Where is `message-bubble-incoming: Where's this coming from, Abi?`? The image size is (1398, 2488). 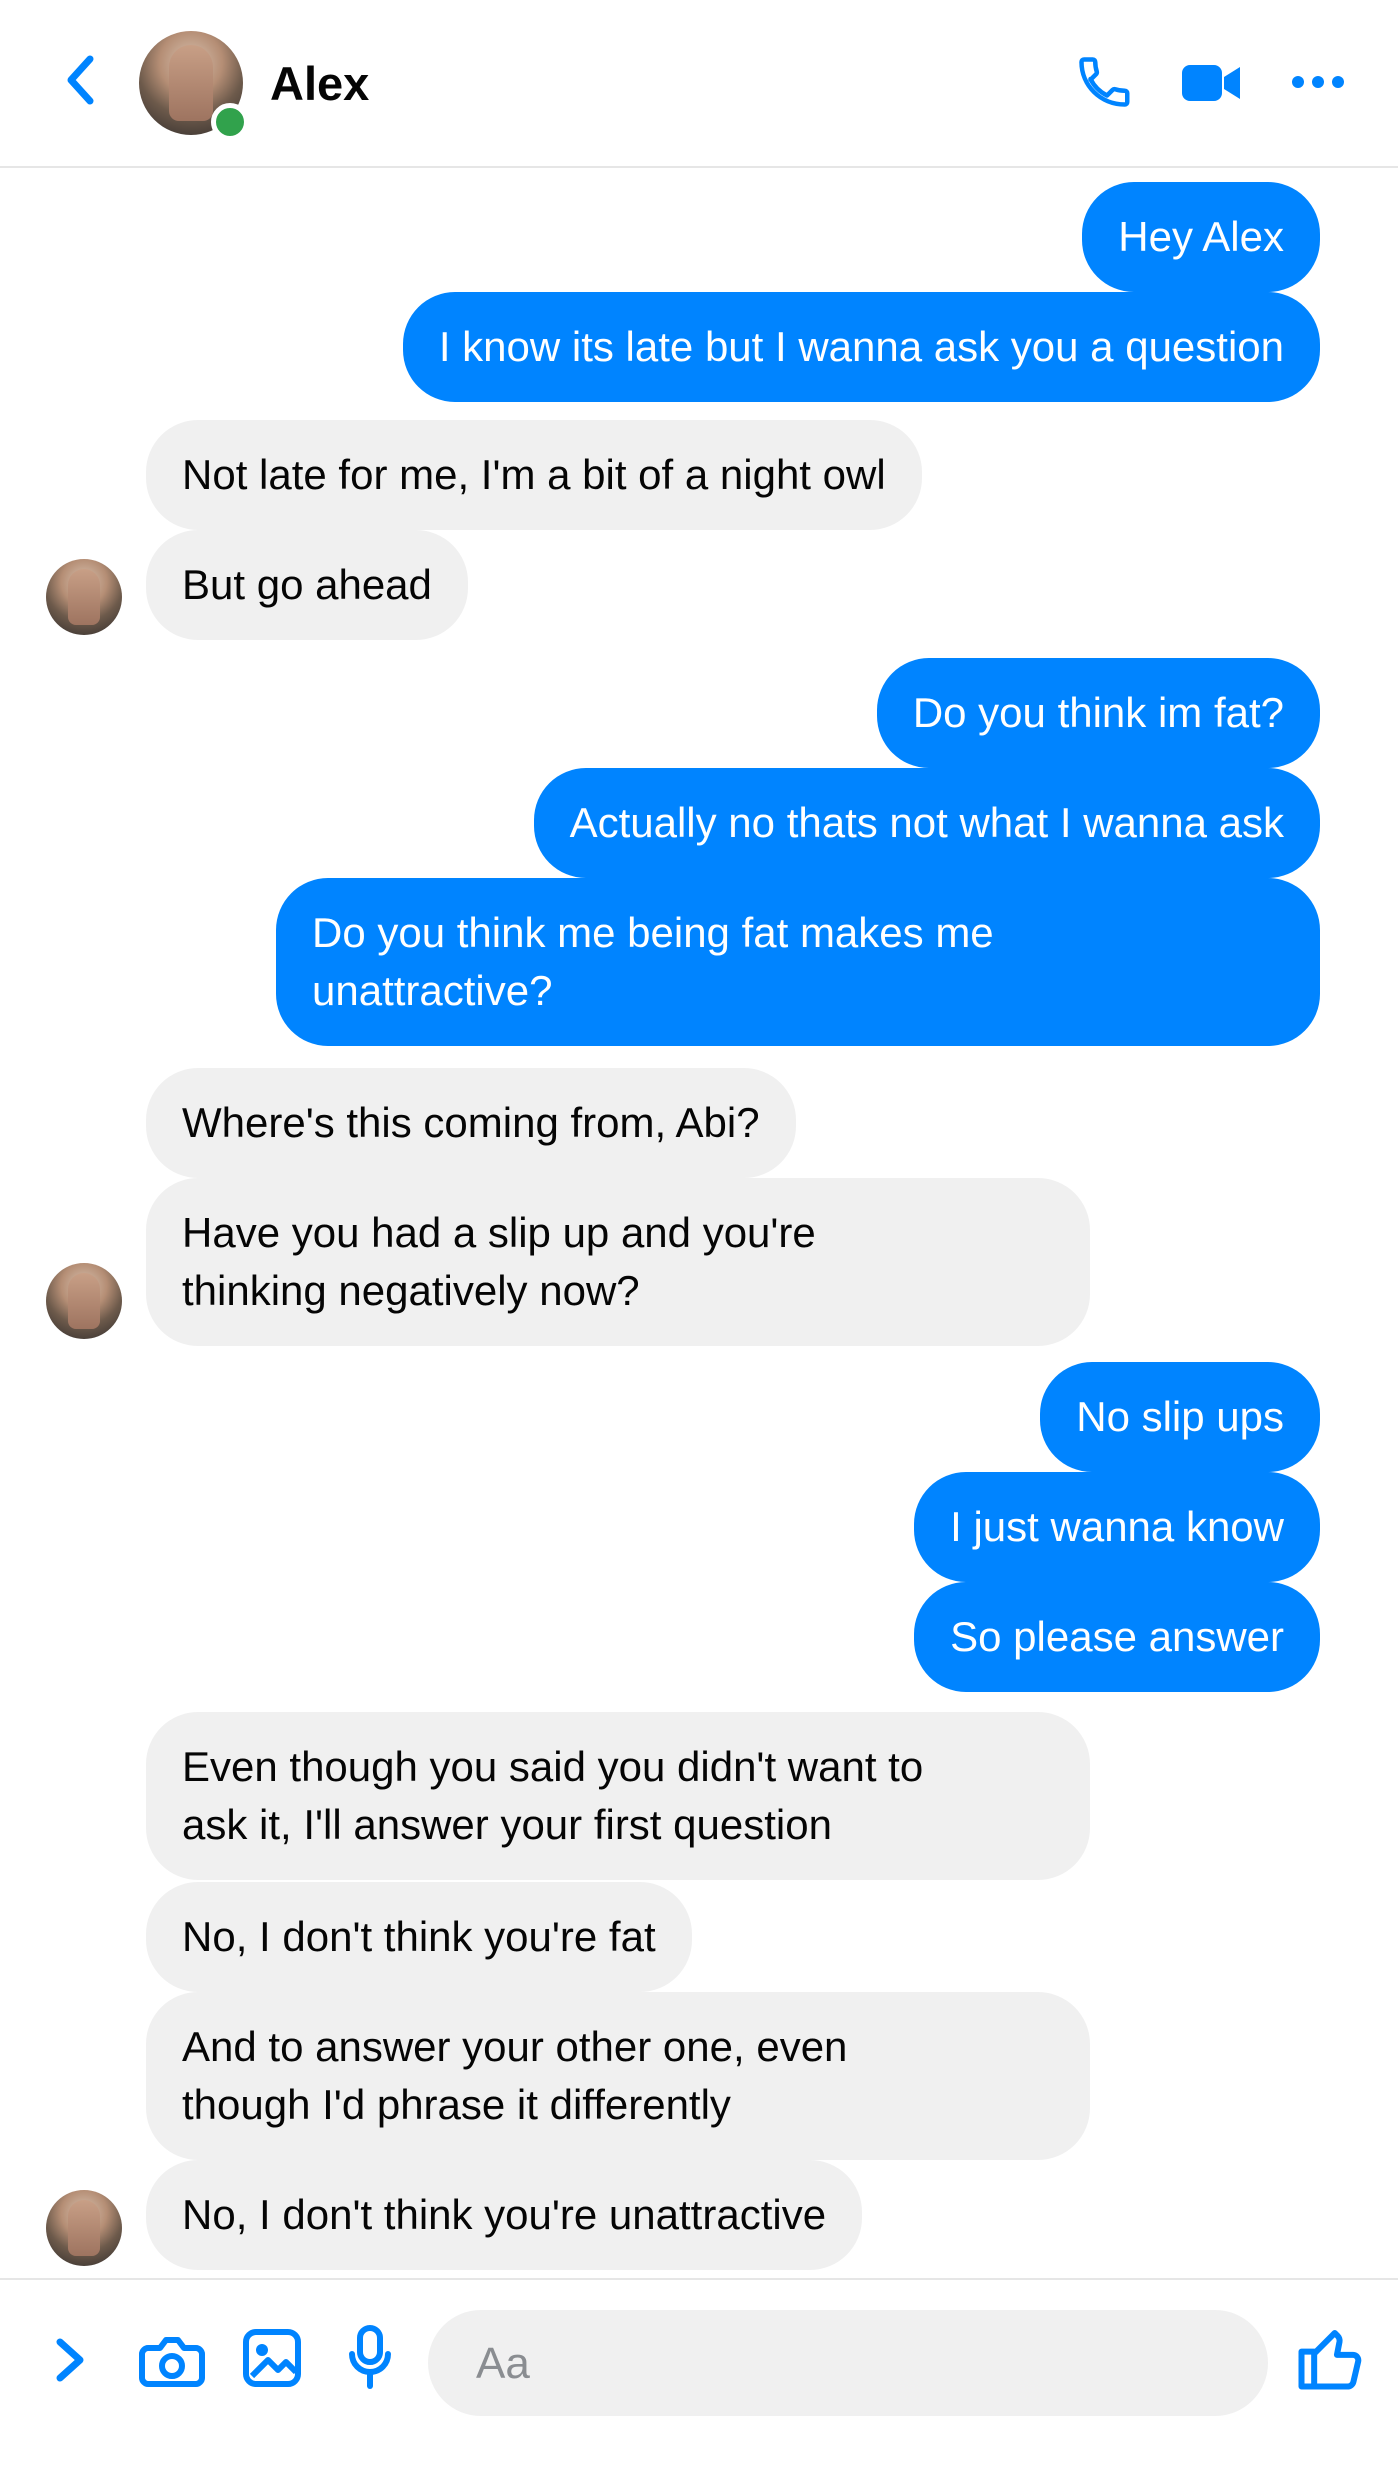
message-bubble-incoming: Where's this coming from, Abi? is located at coordinates (471, 1123).